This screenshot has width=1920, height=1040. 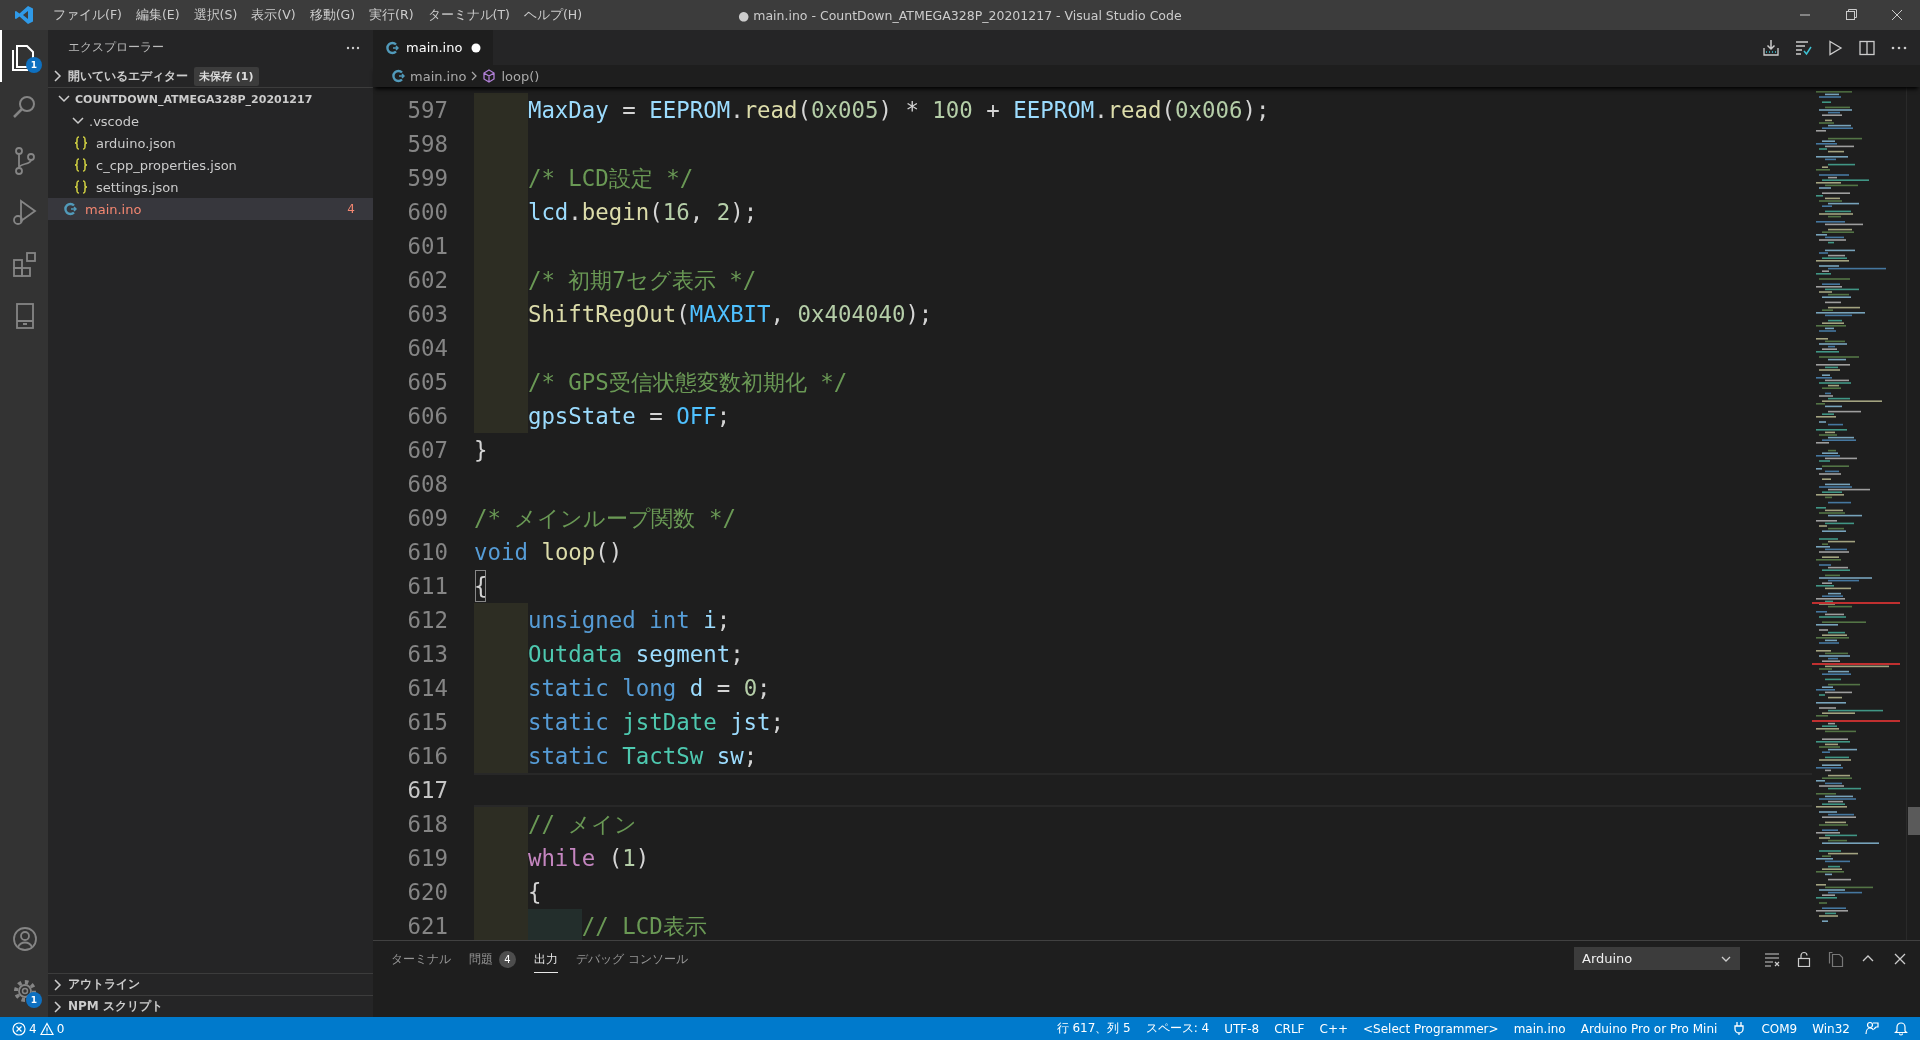 I want to click on line-number: 599, so click(x=427, y=178).